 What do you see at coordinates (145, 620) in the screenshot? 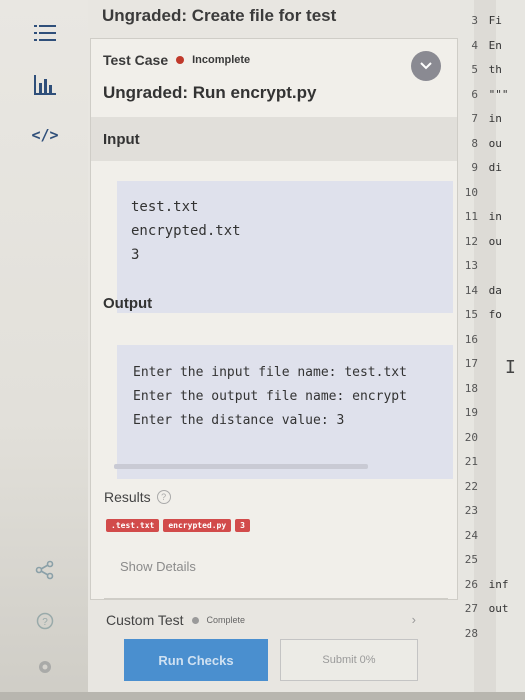
I see `custom-test-label: Custom Test` at bounding box center [145, 620].